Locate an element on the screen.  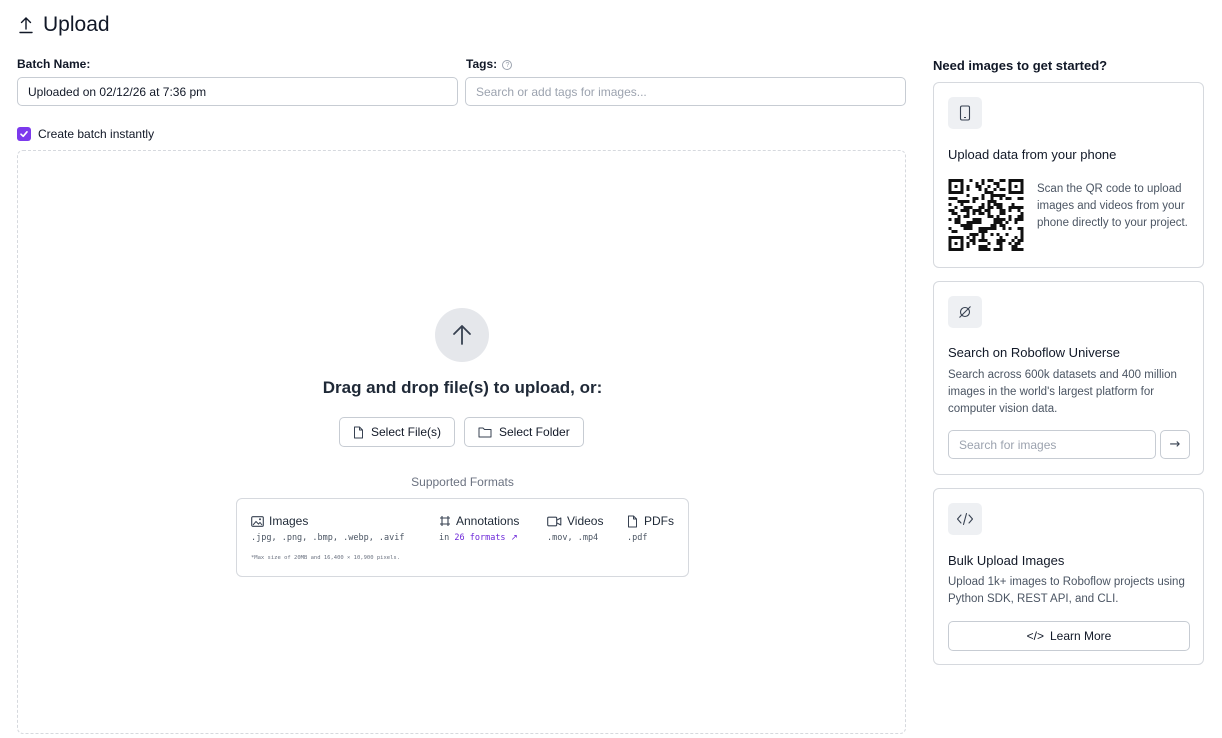
upload-arrow-icon is located at coordinates (462, 335).